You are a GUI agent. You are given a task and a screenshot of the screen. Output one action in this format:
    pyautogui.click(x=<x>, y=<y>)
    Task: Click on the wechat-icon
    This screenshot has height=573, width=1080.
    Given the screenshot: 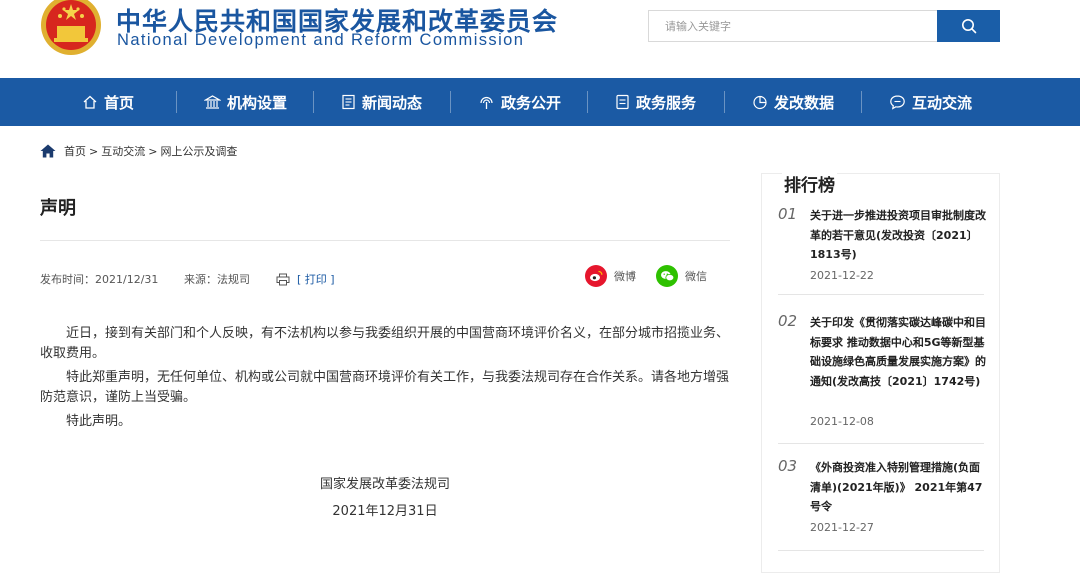 What is the action you would take?
    pyautogui.click(x=667, y=276)
    